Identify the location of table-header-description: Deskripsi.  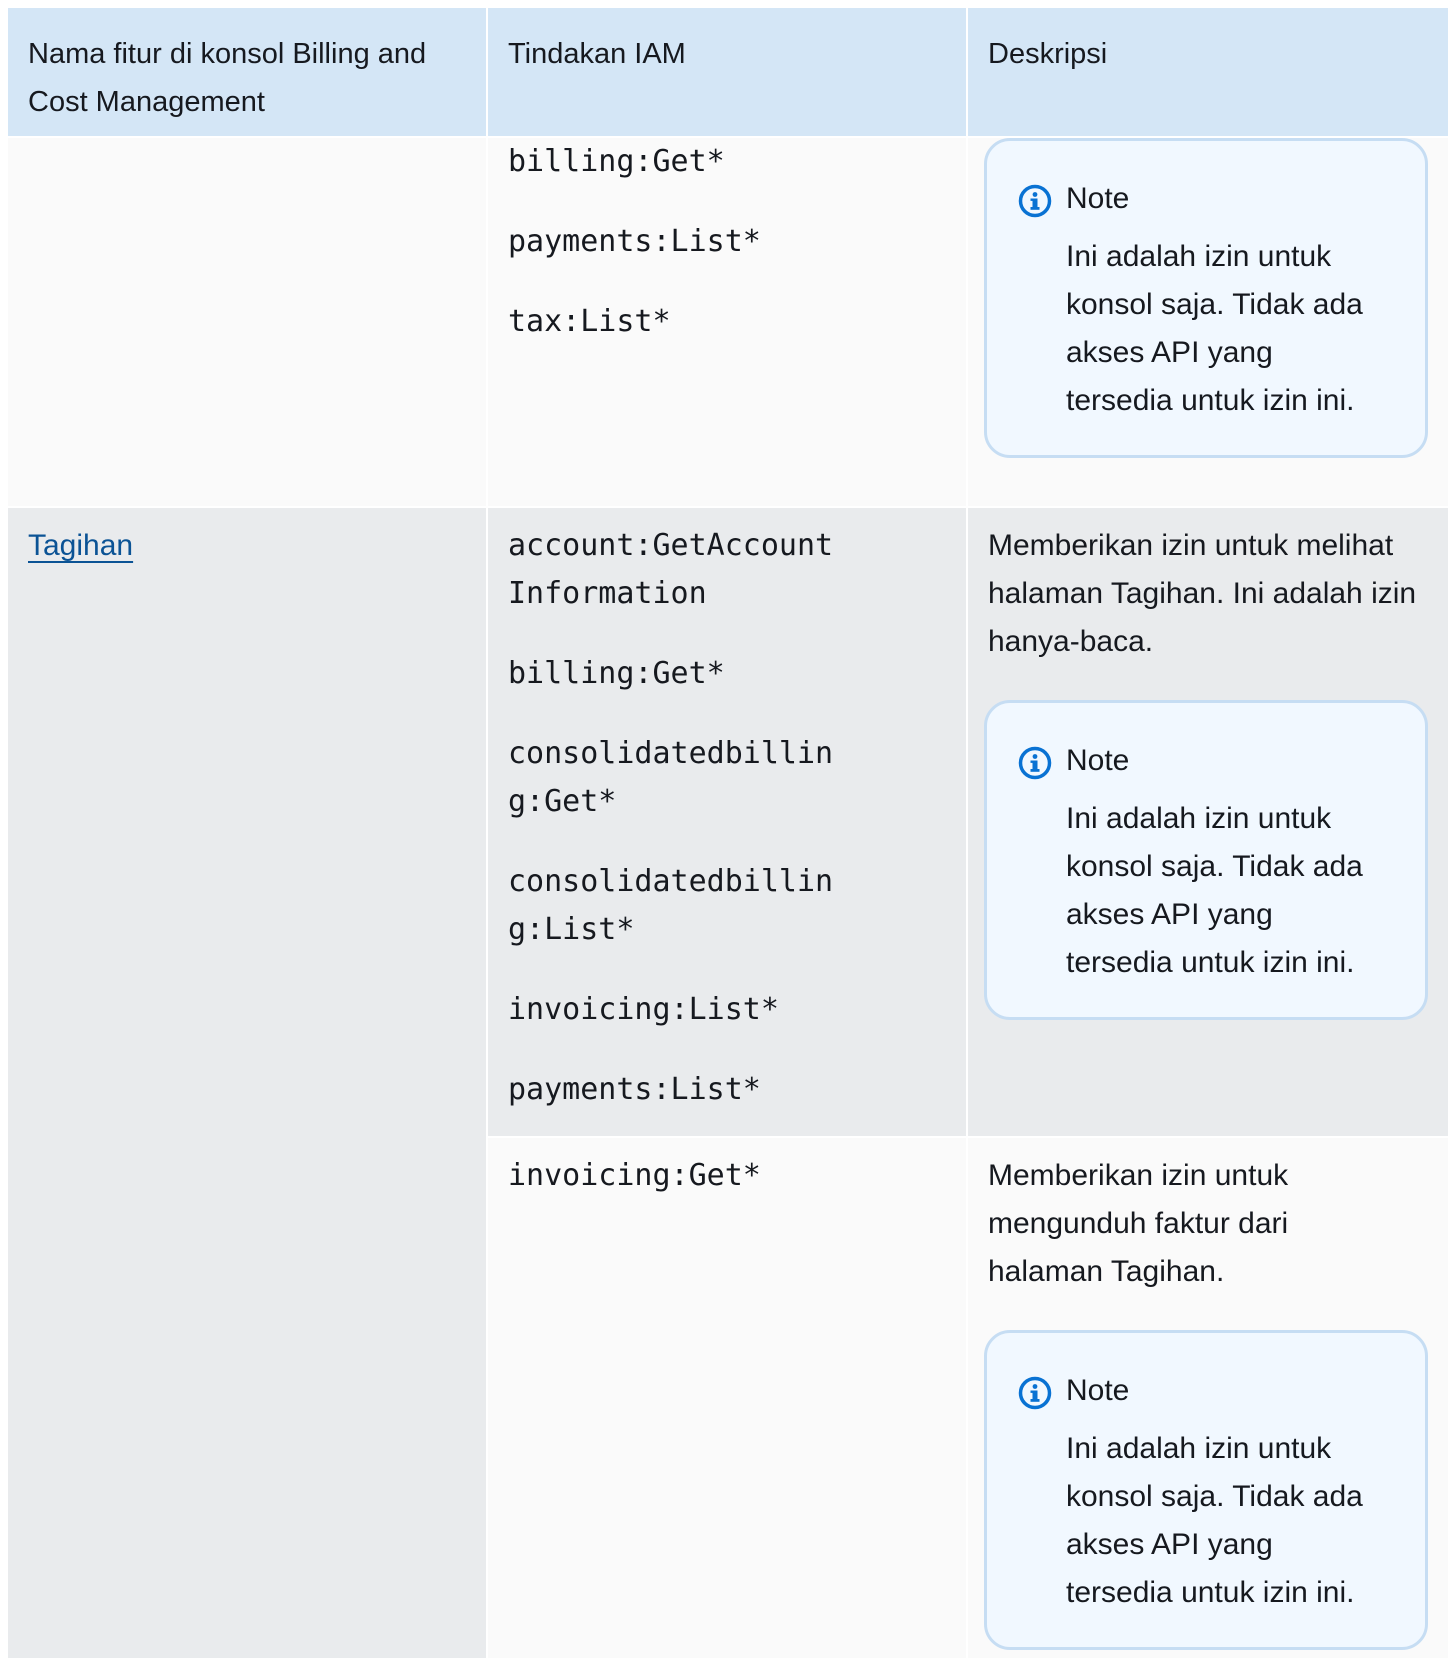
(1048, 54).